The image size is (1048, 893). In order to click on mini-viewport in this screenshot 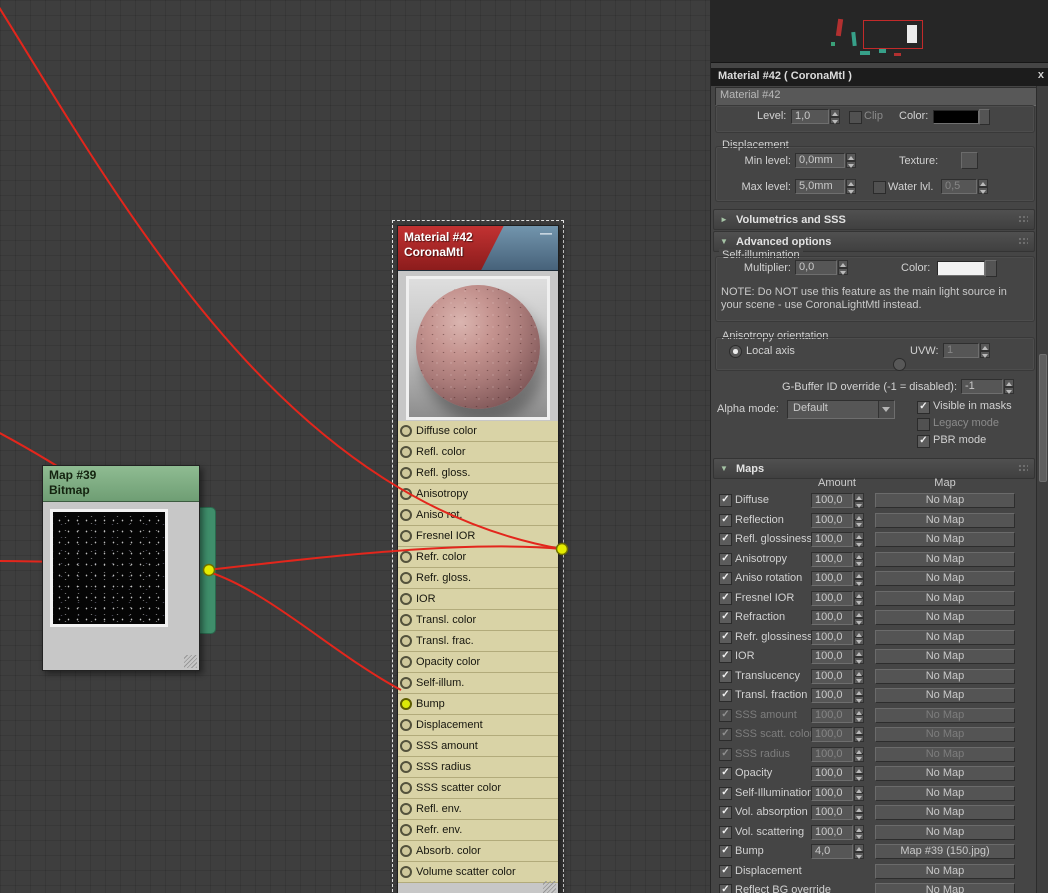, I will do `click(879, 31)`.